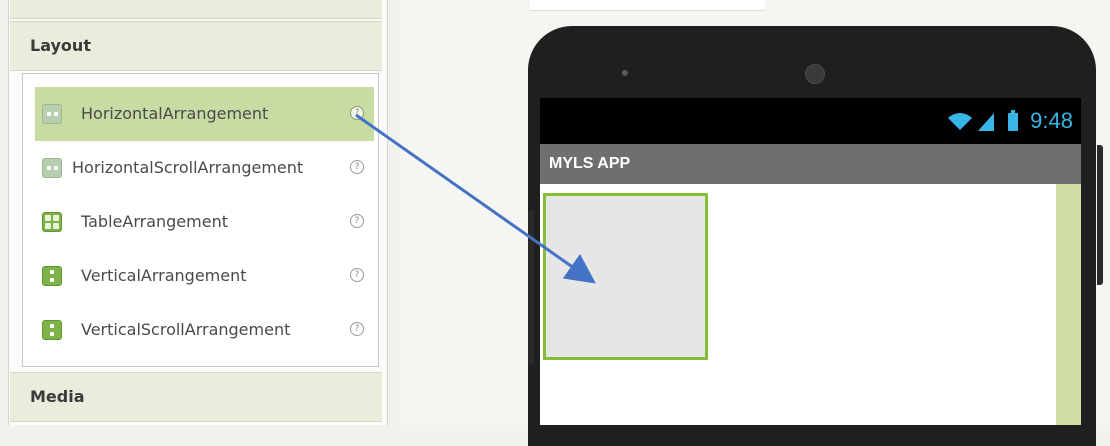  What do you see at coordinates (590, 163) in the screenshot?
I see `app-title: MYLS APP` at bounding box center [590, 163].